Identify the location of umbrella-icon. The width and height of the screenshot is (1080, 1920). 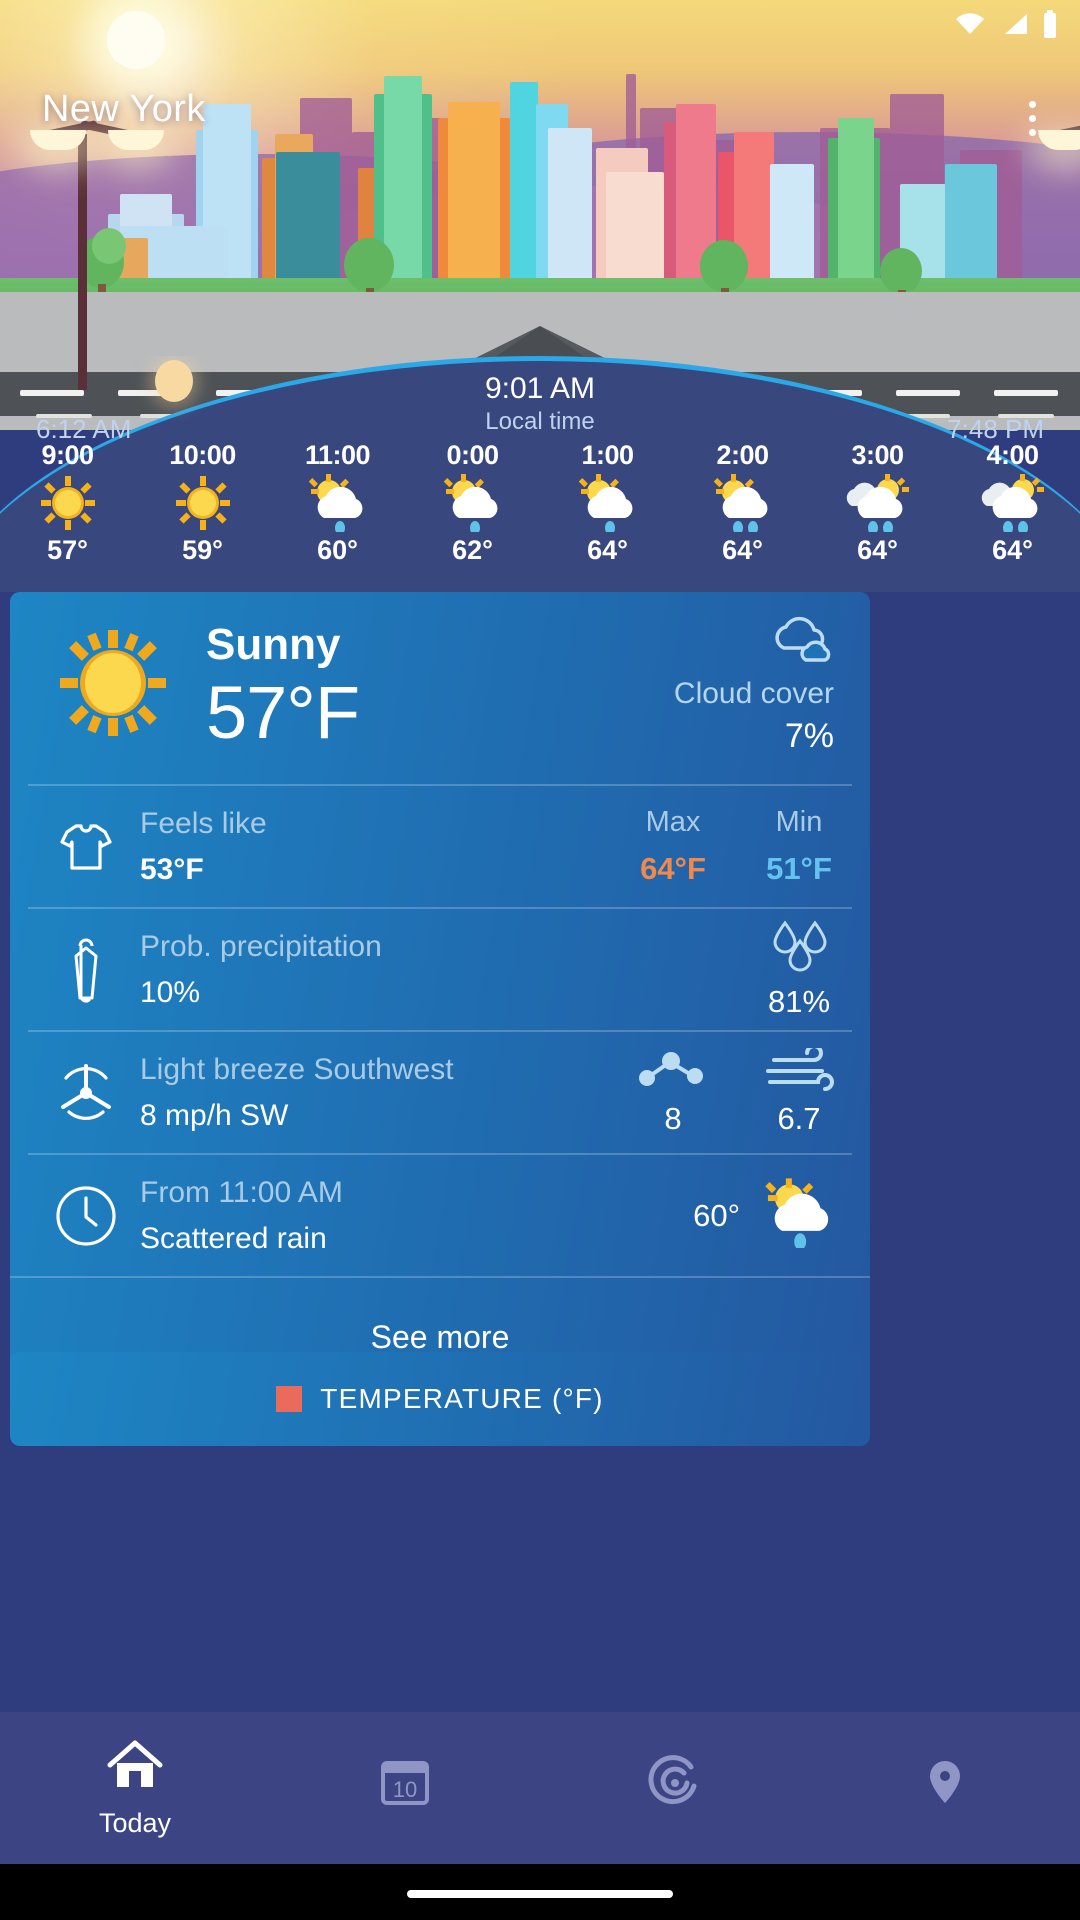
(86, 970).